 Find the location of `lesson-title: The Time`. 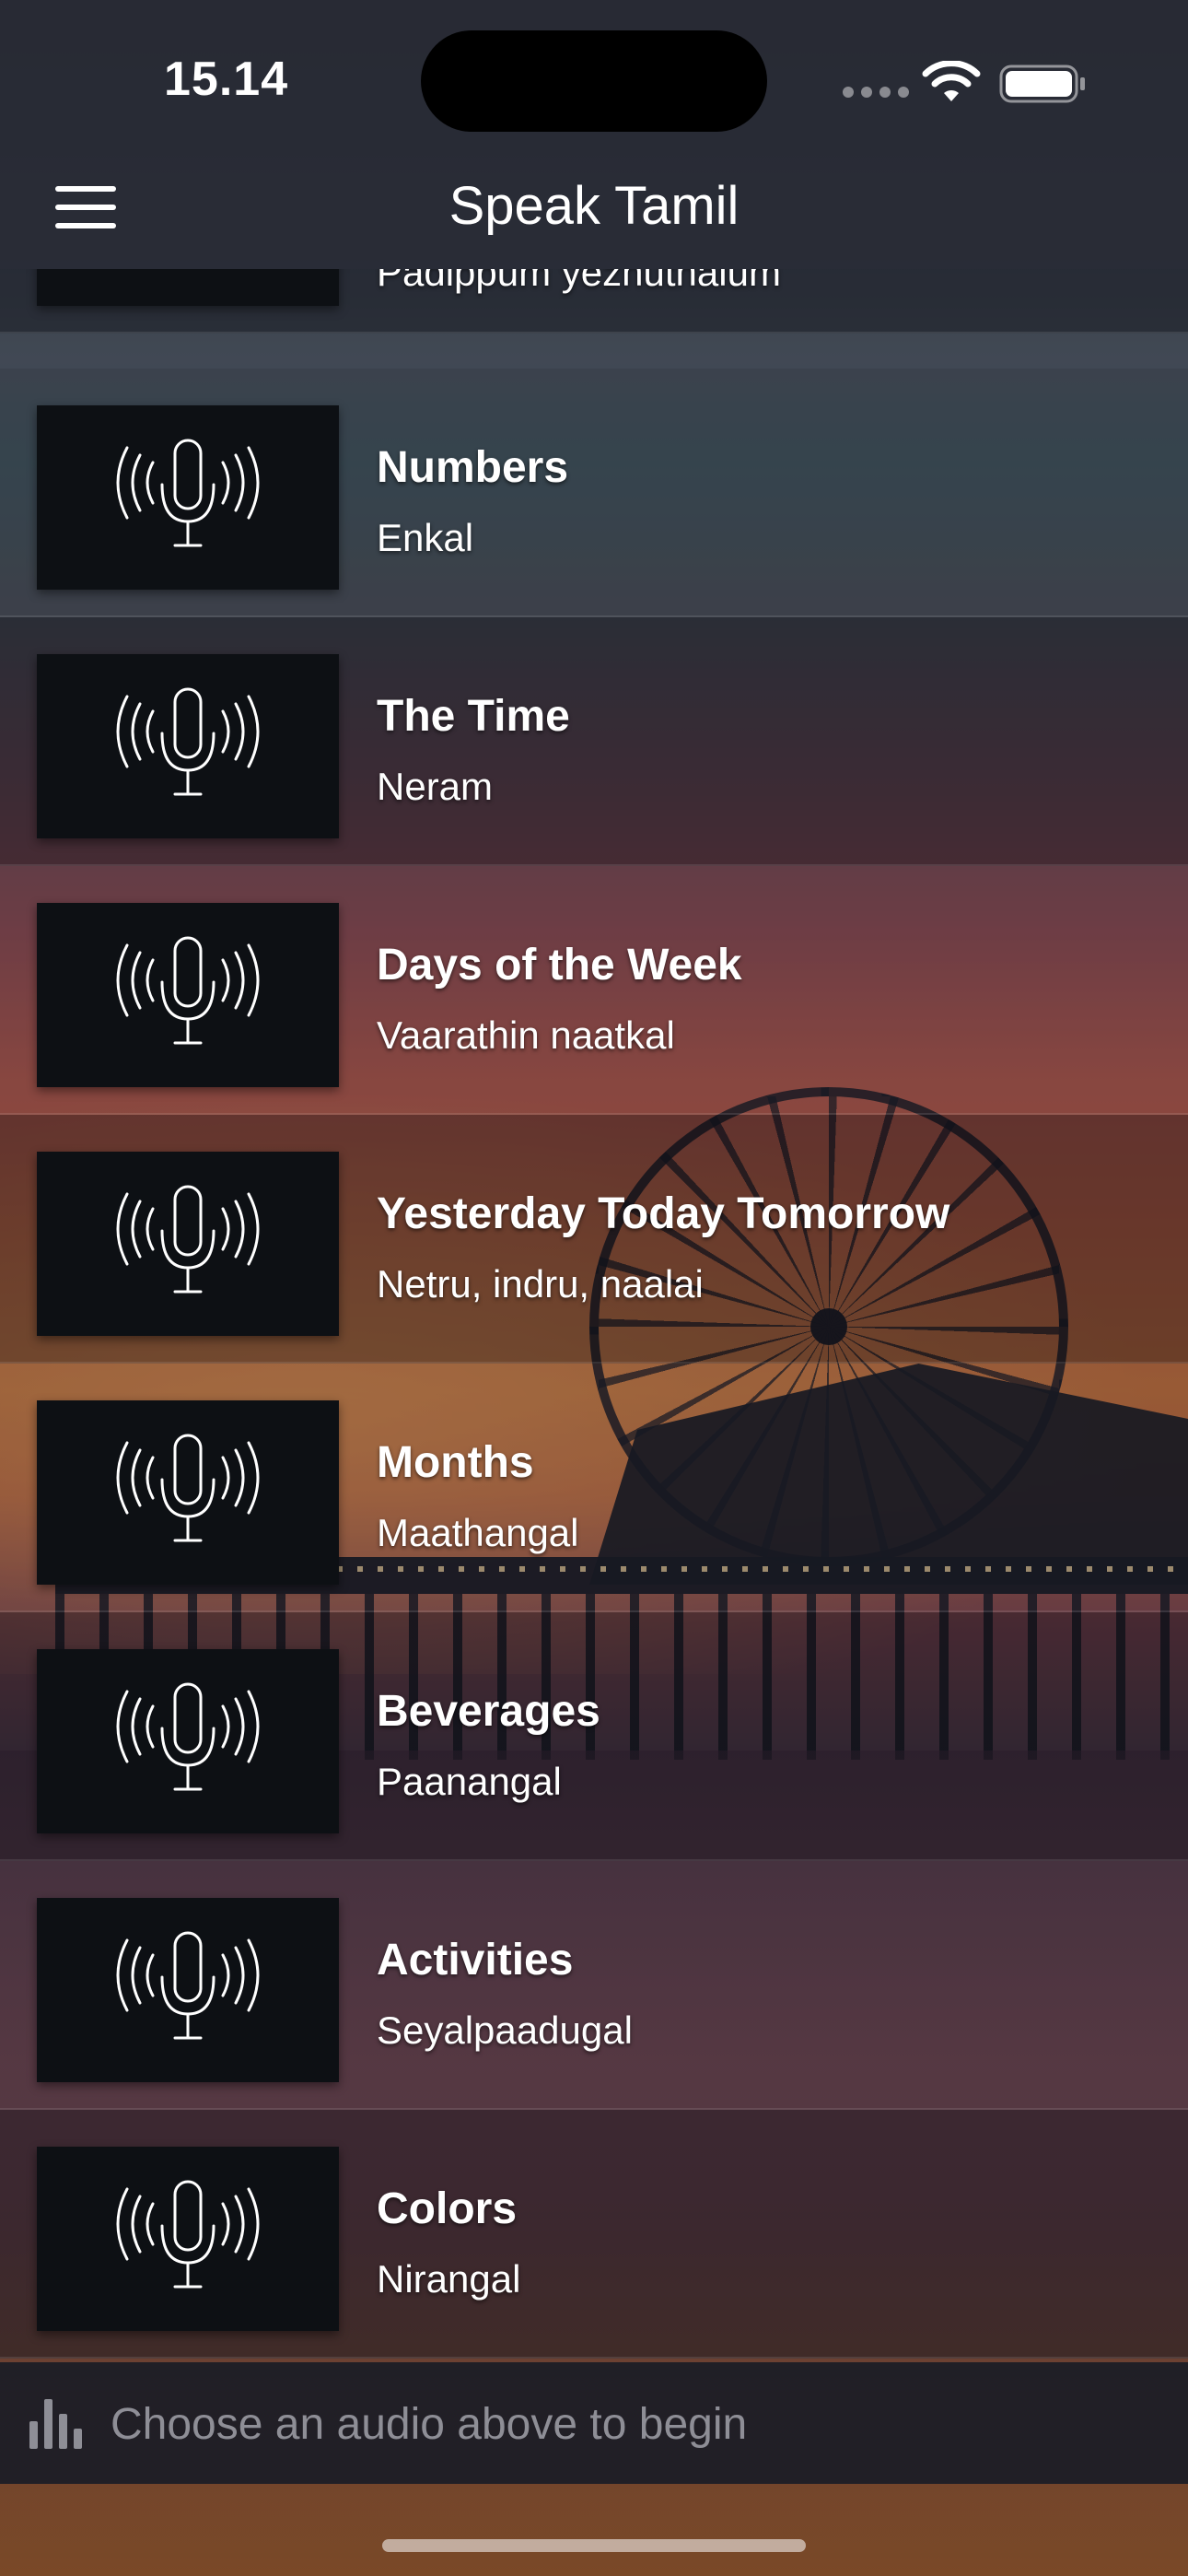

lesson-title: The Time is located at coordinates (473, 716).